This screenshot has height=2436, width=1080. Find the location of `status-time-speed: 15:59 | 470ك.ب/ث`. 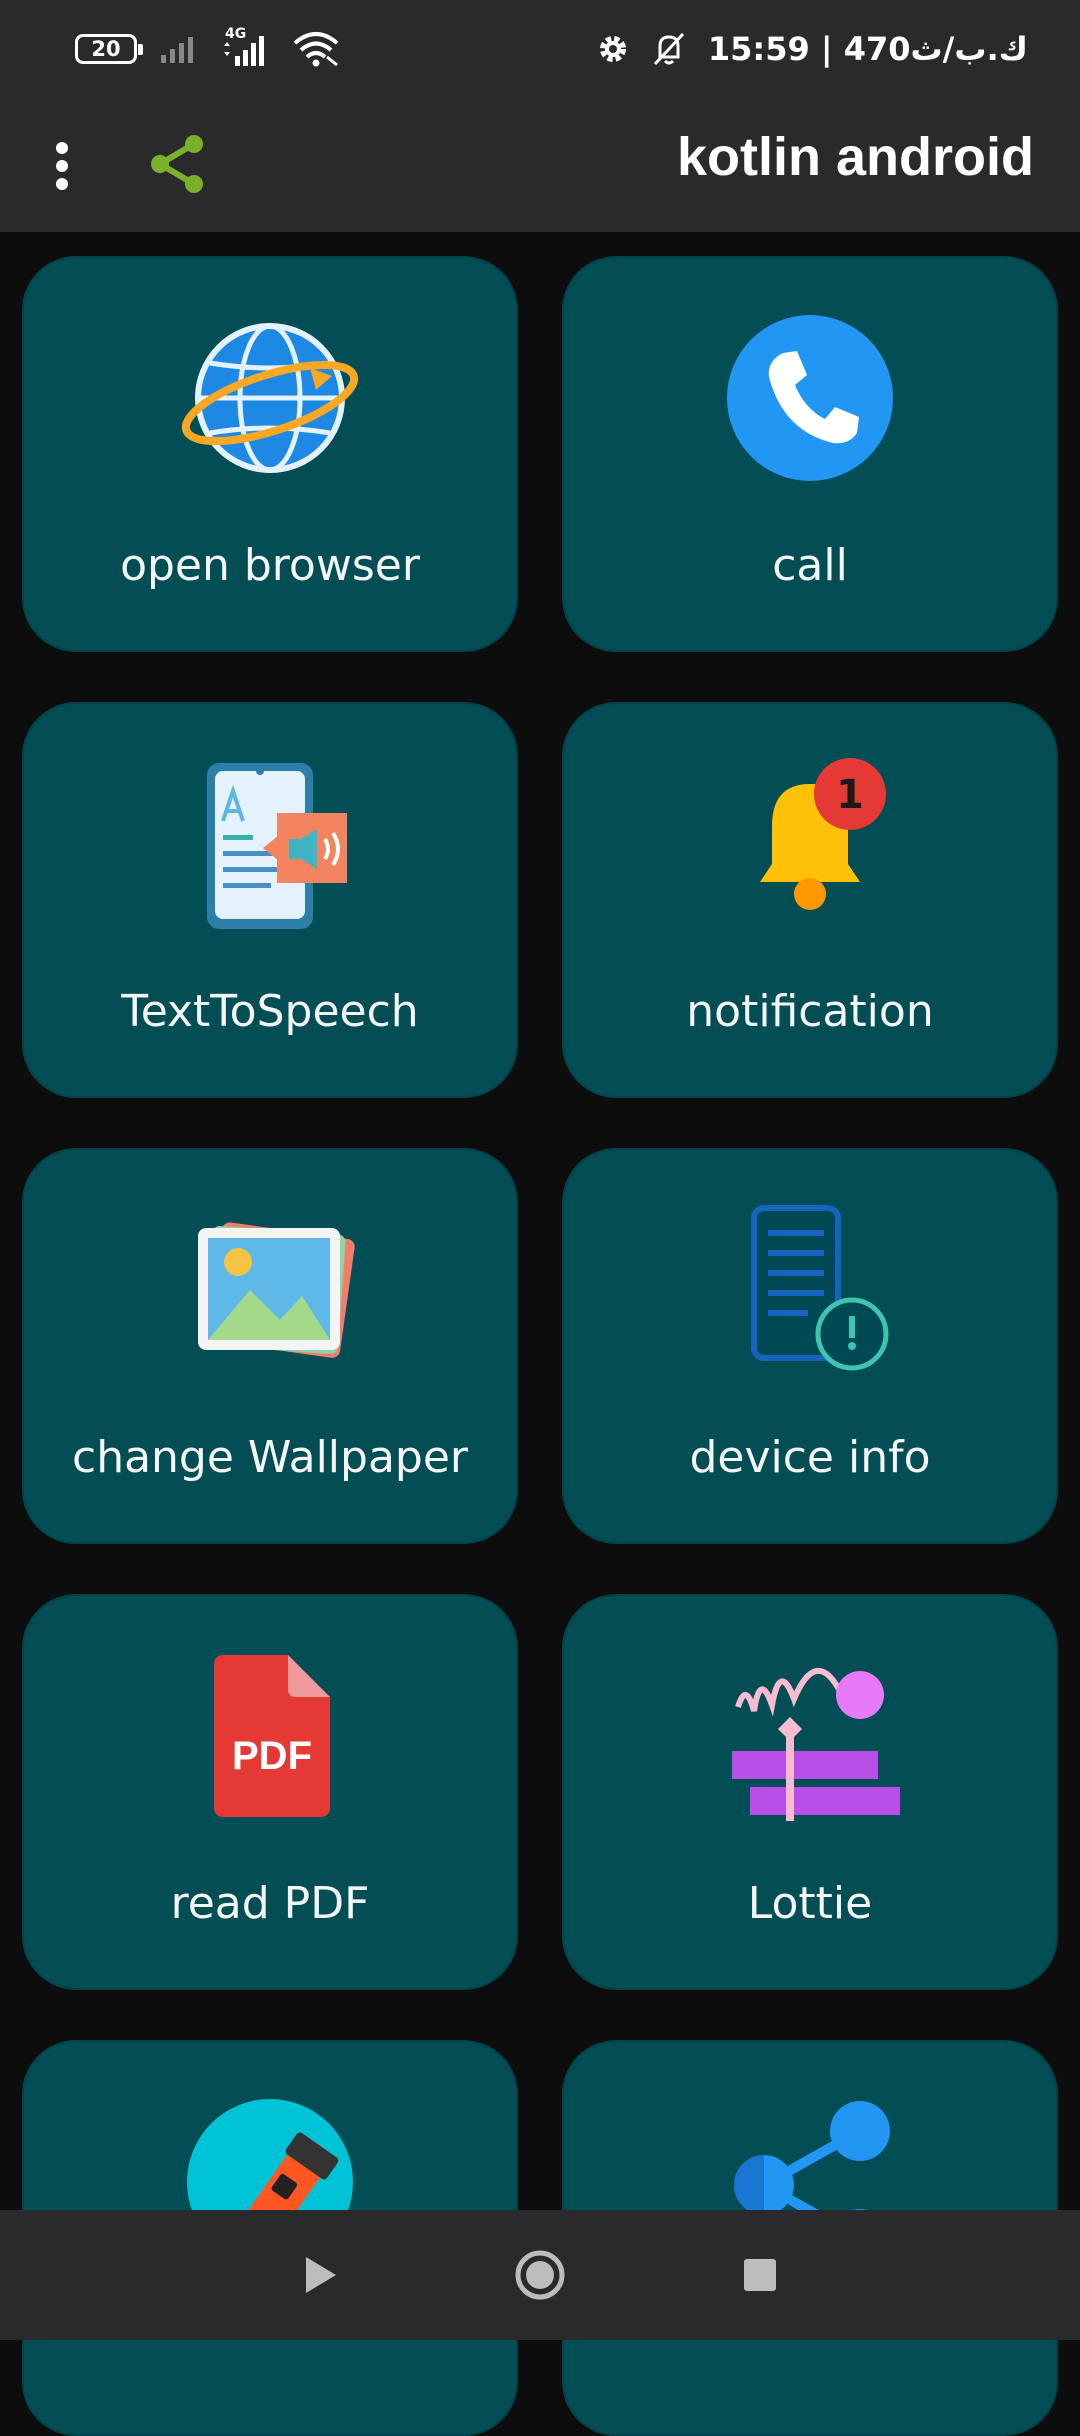

status-time-speed: 15:59 | 470ك.ب/ث is located at coordinates (867, 49).